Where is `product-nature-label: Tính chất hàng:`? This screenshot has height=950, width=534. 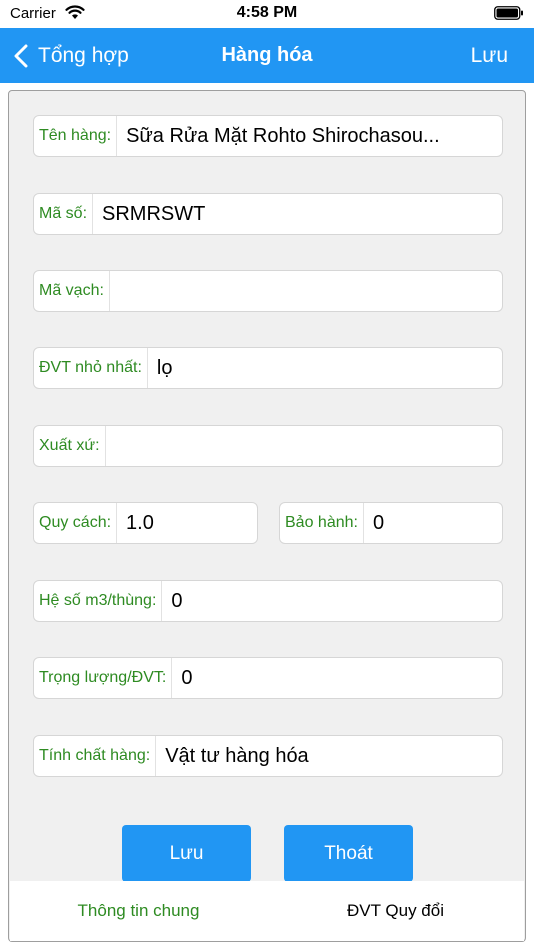 product-nature-label: Tính chất hàng: is located at coordinates (95, 756).